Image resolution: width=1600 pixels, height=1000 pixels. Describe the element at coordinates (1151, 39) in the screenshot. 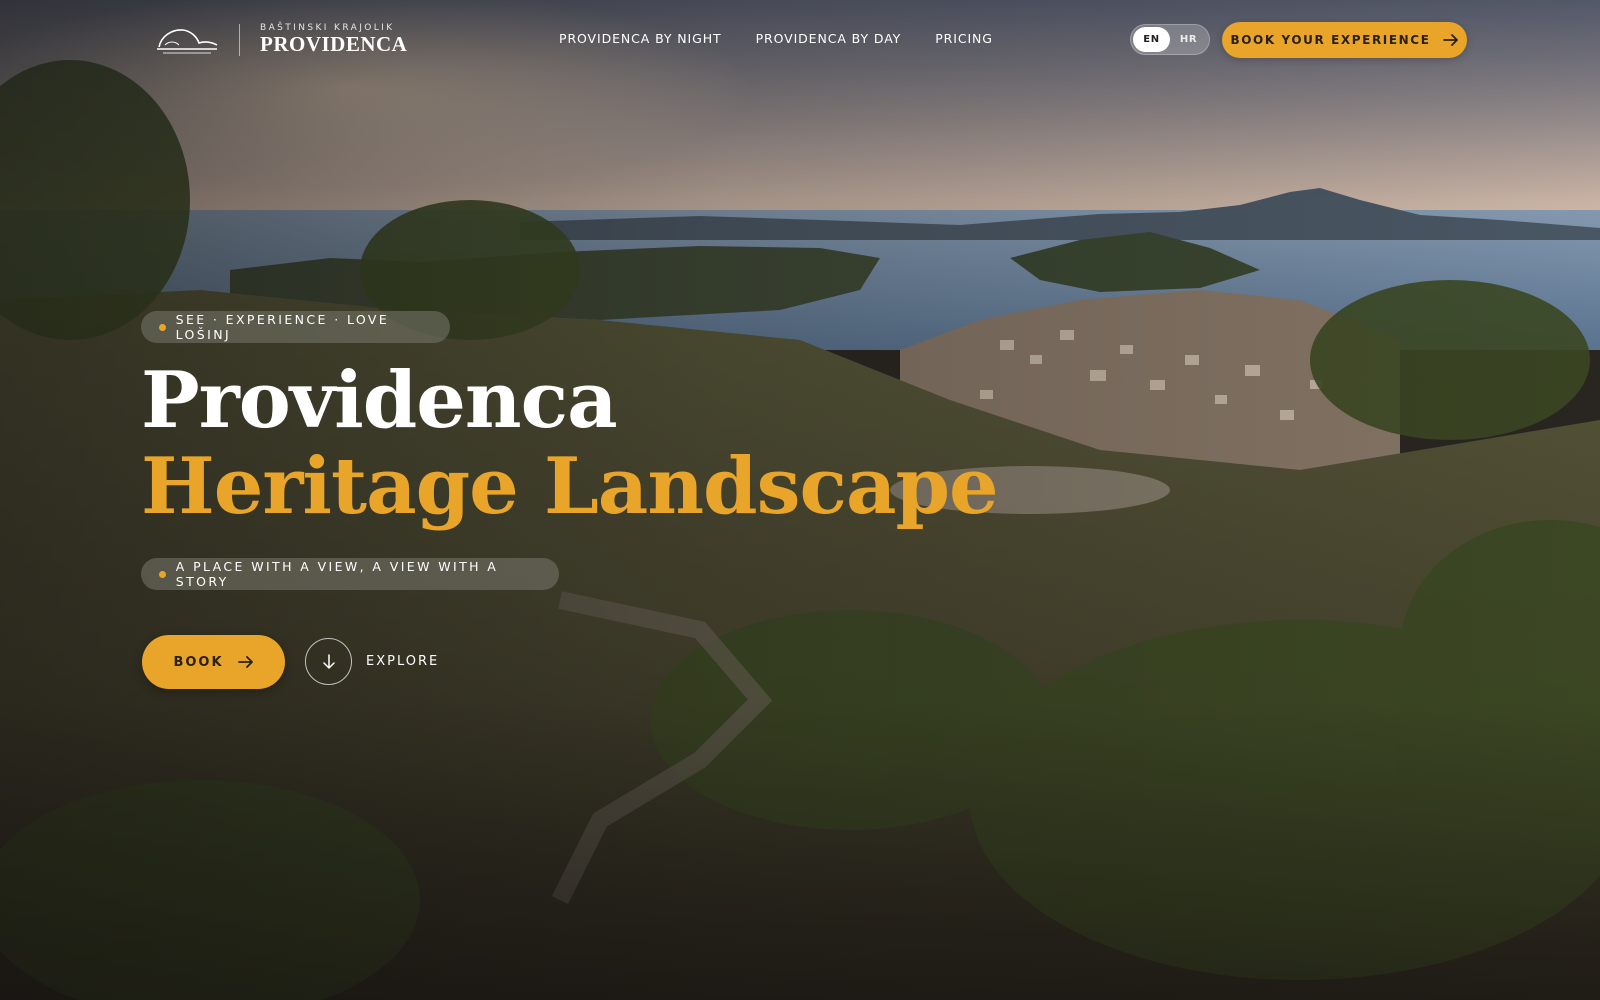

I see `lang-option-en: EN` at that location.